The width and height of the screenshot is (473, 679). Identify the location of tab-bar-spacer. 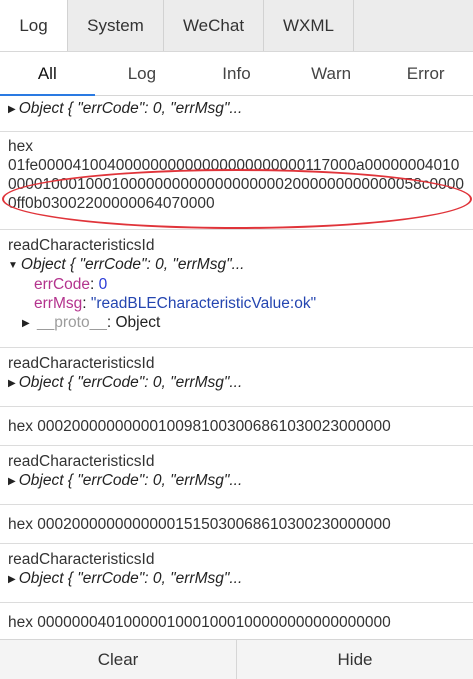
(413, 25).